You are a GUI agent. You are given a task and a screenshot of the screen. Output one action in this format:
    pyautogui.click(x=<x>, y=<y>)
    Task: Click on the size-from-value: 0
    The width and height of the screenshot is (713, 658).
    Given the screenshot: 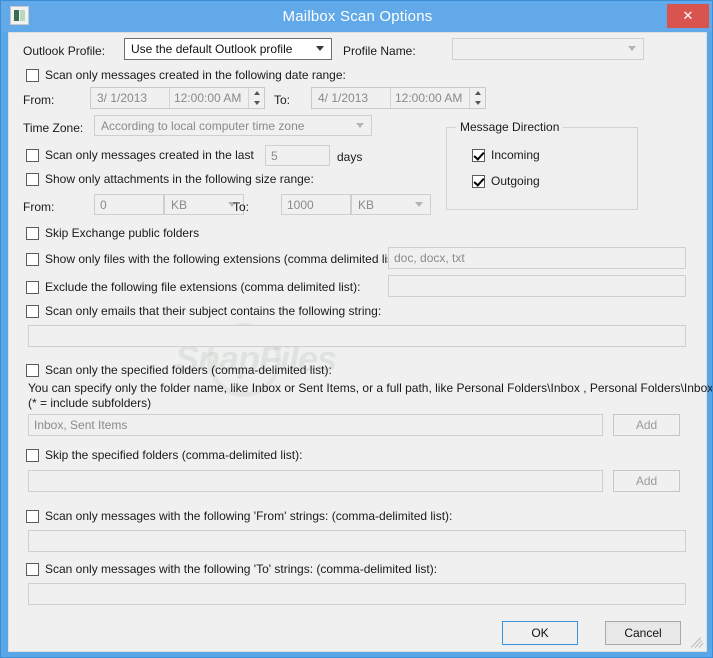 What is the action you would take?
    pyautogui.click(x=103, y=204)
    